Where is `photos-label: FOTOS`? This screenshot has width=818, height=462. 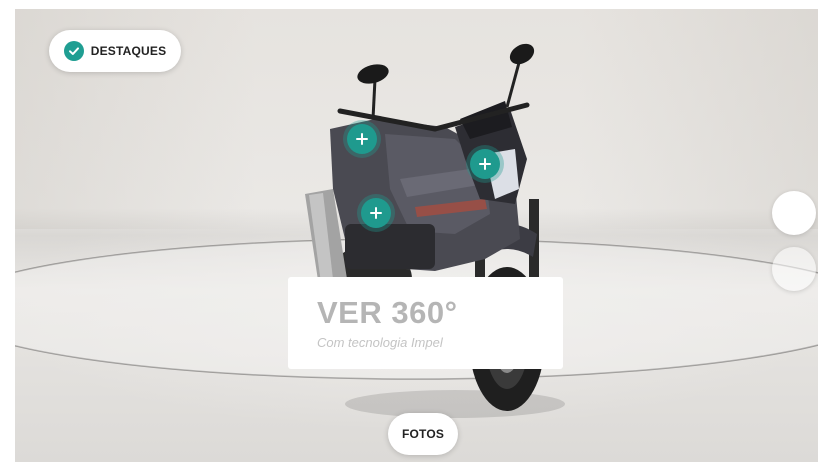 photos-label: FOTOS is located at coordinates (423, 434).